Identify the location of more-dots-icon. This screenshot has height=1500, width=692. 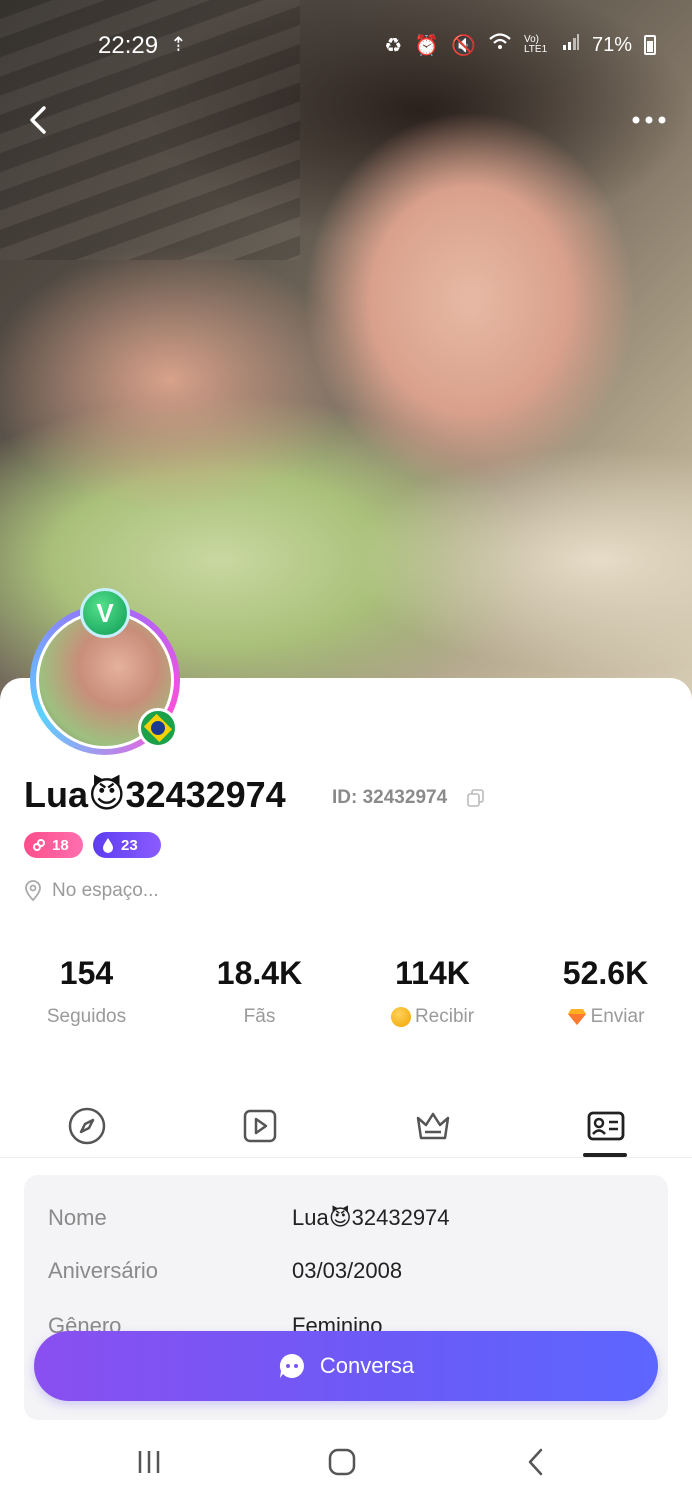
(649, 120).